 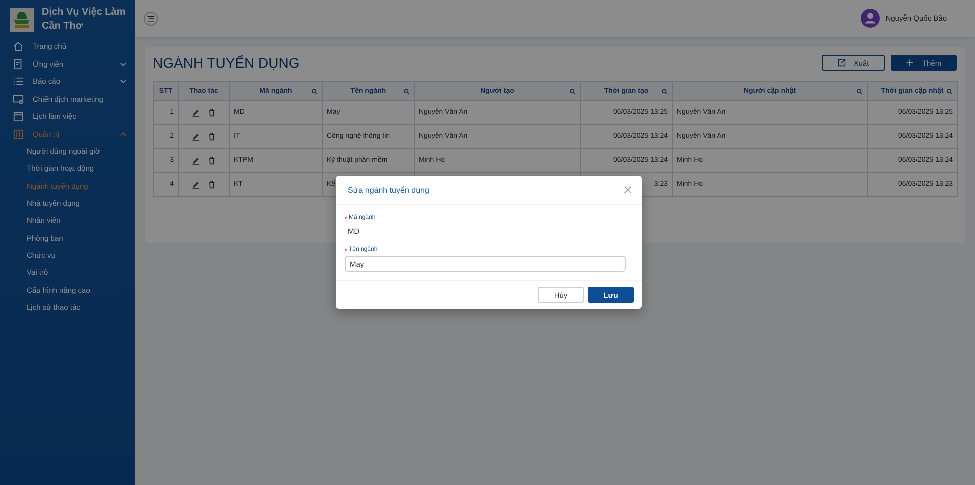 I want to click on monitor-icon, so click(x=18, y=99).